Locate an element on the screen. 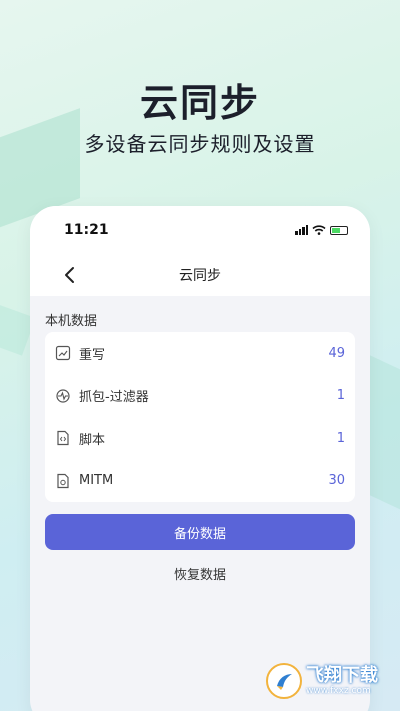 The height and width of the screenshot is (711, 400). promo-subtitle: 多设备云同步规则及设置 is located at coordinates (200, 144).